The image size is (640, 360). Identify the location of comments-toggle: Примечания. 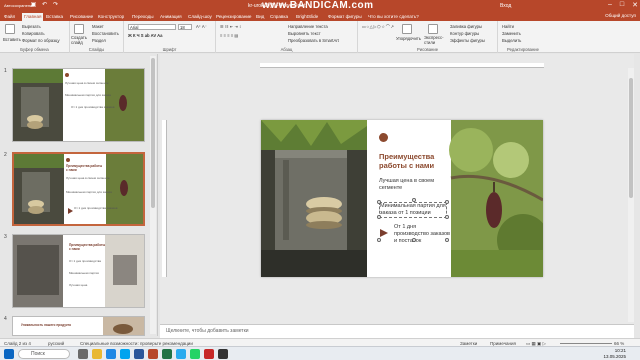
(503, 343).